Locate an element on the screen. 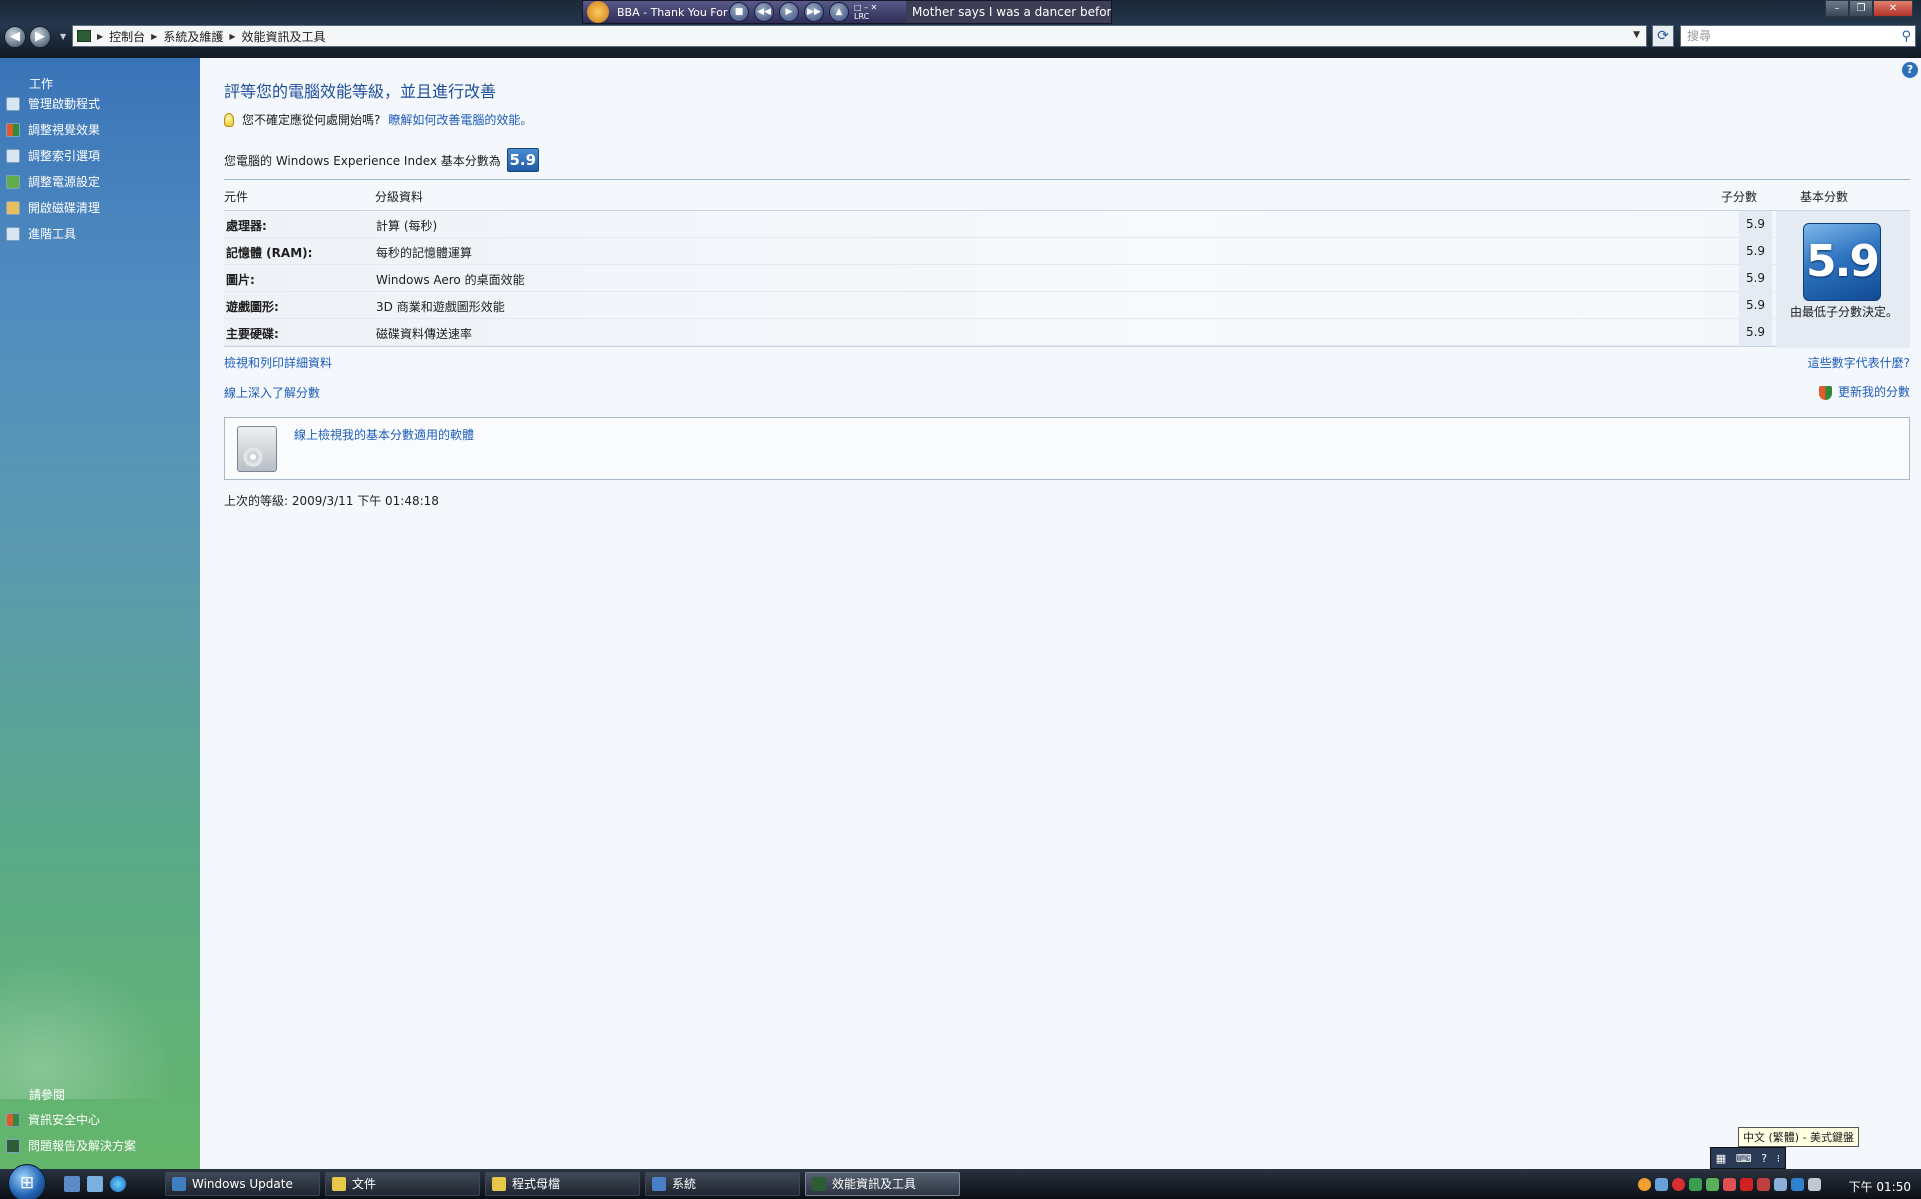 Image resolution: width=1921 pixels, height=1199 pixels. control-panel-icon is located at coordinates (84, 36).